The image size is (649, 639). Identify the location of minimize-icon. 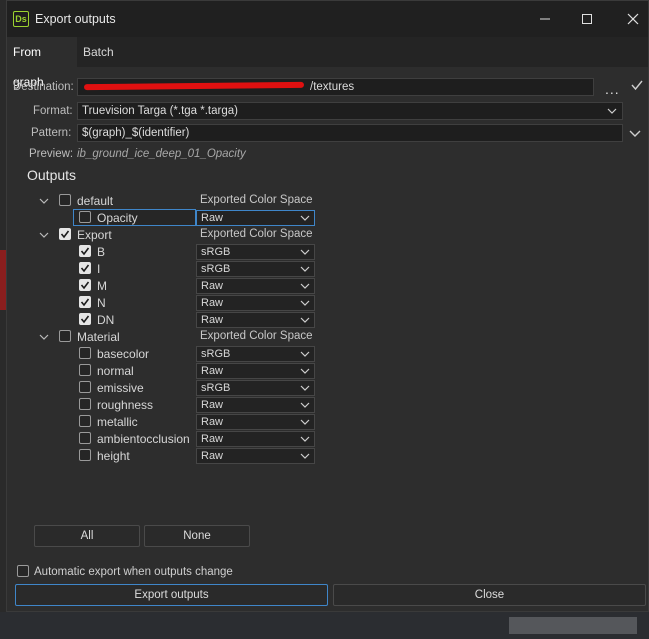
(545, 19).